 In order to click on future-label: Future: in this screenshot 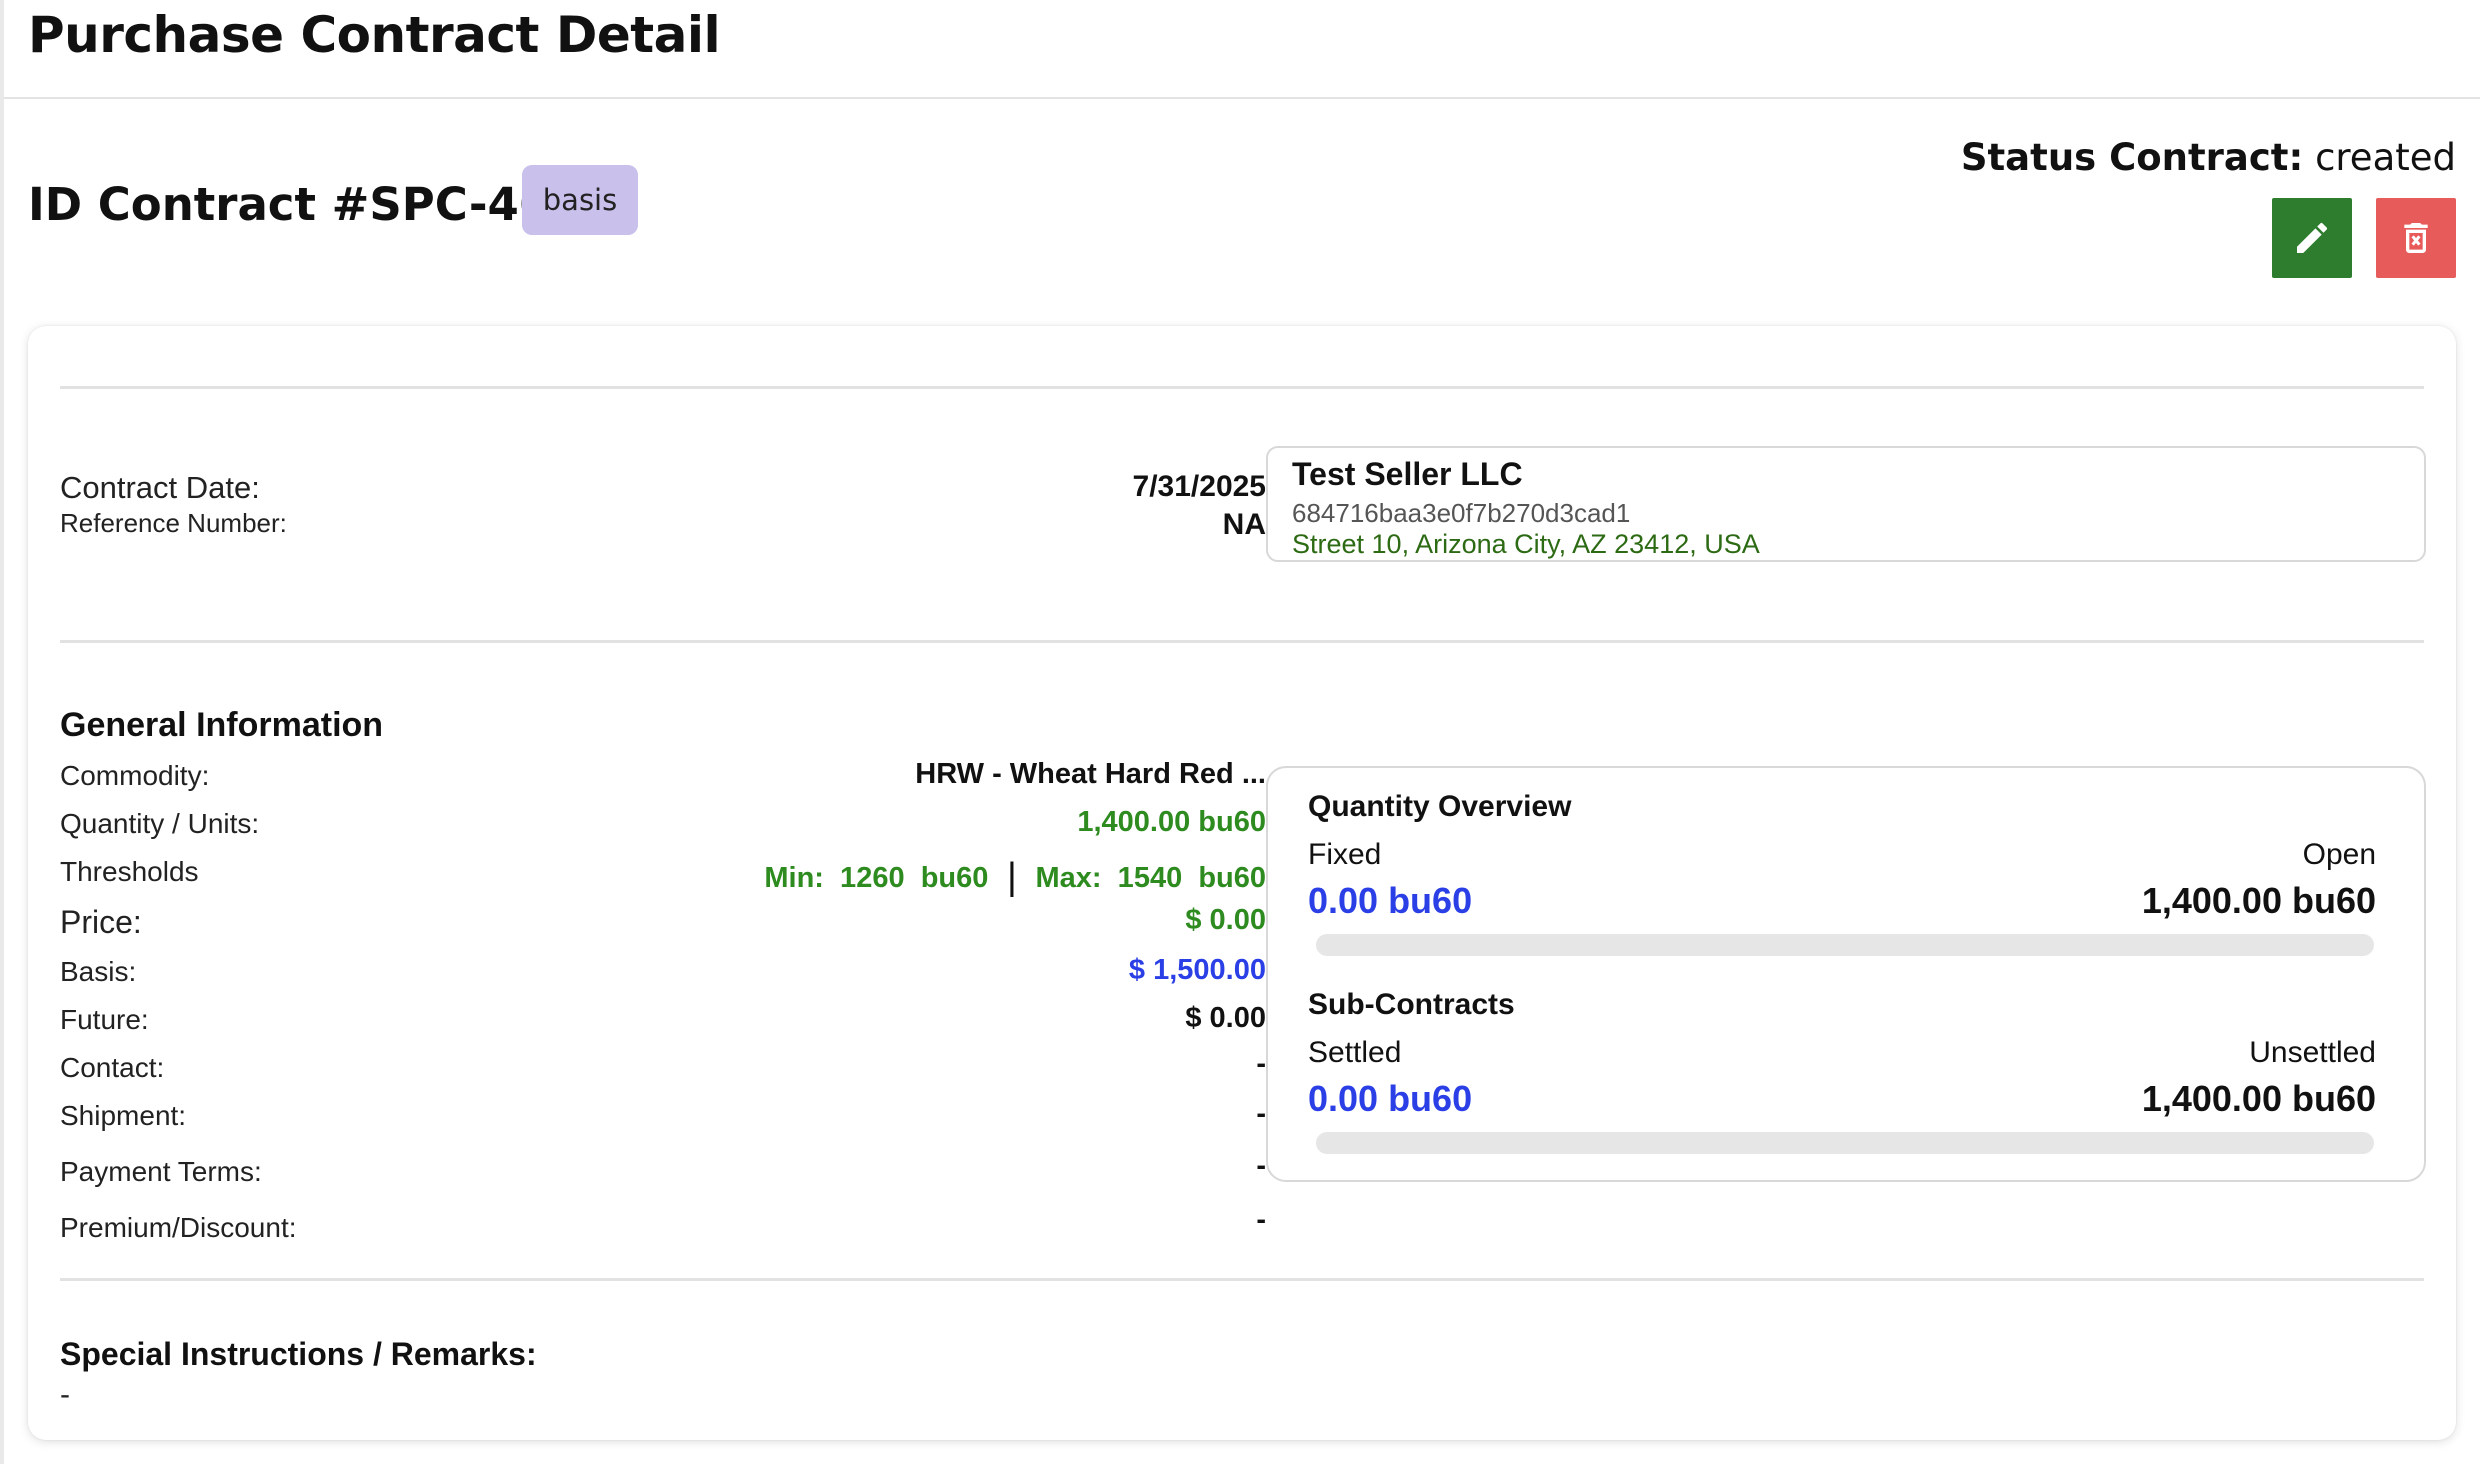, I will do `click(104, 1019)`.